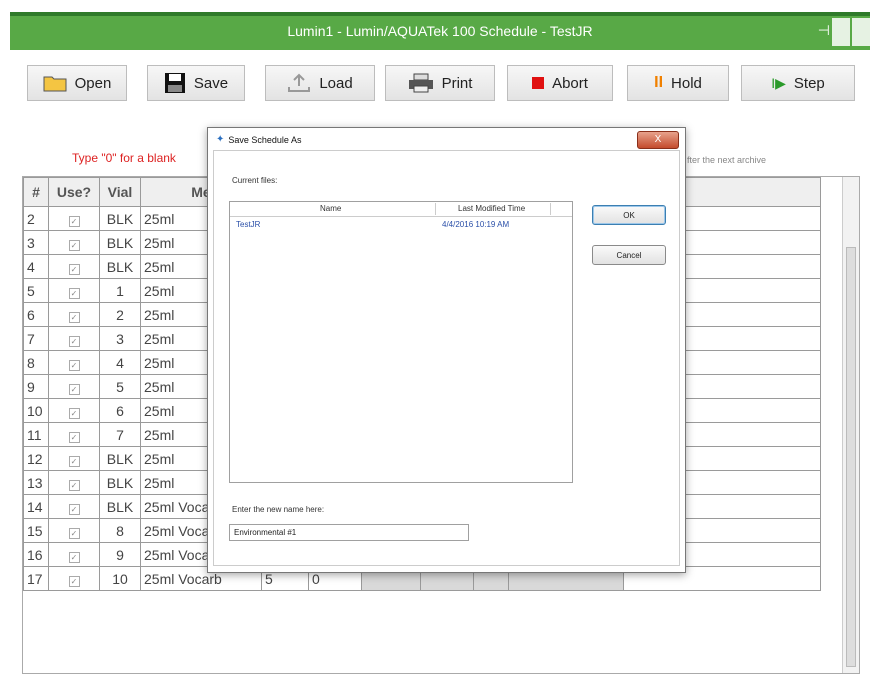  What do you see at coordinates (36, 386) in the screenshot?
I see `row-number: 9` at bounding box center [36, 386].